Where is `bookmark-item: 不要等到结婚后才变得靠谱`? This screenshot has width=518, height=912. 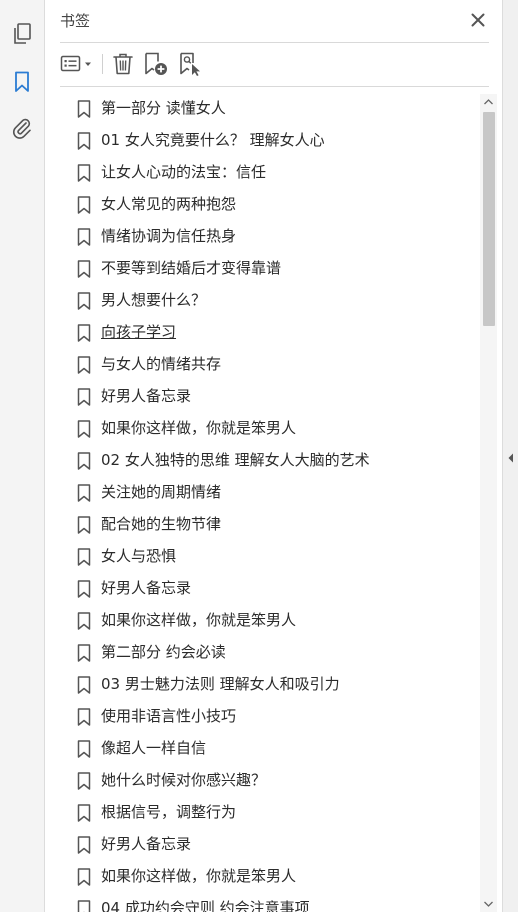 bookmark-item: 不要等到结婚后才变得靠谱 is located at coordinates (270, 268).